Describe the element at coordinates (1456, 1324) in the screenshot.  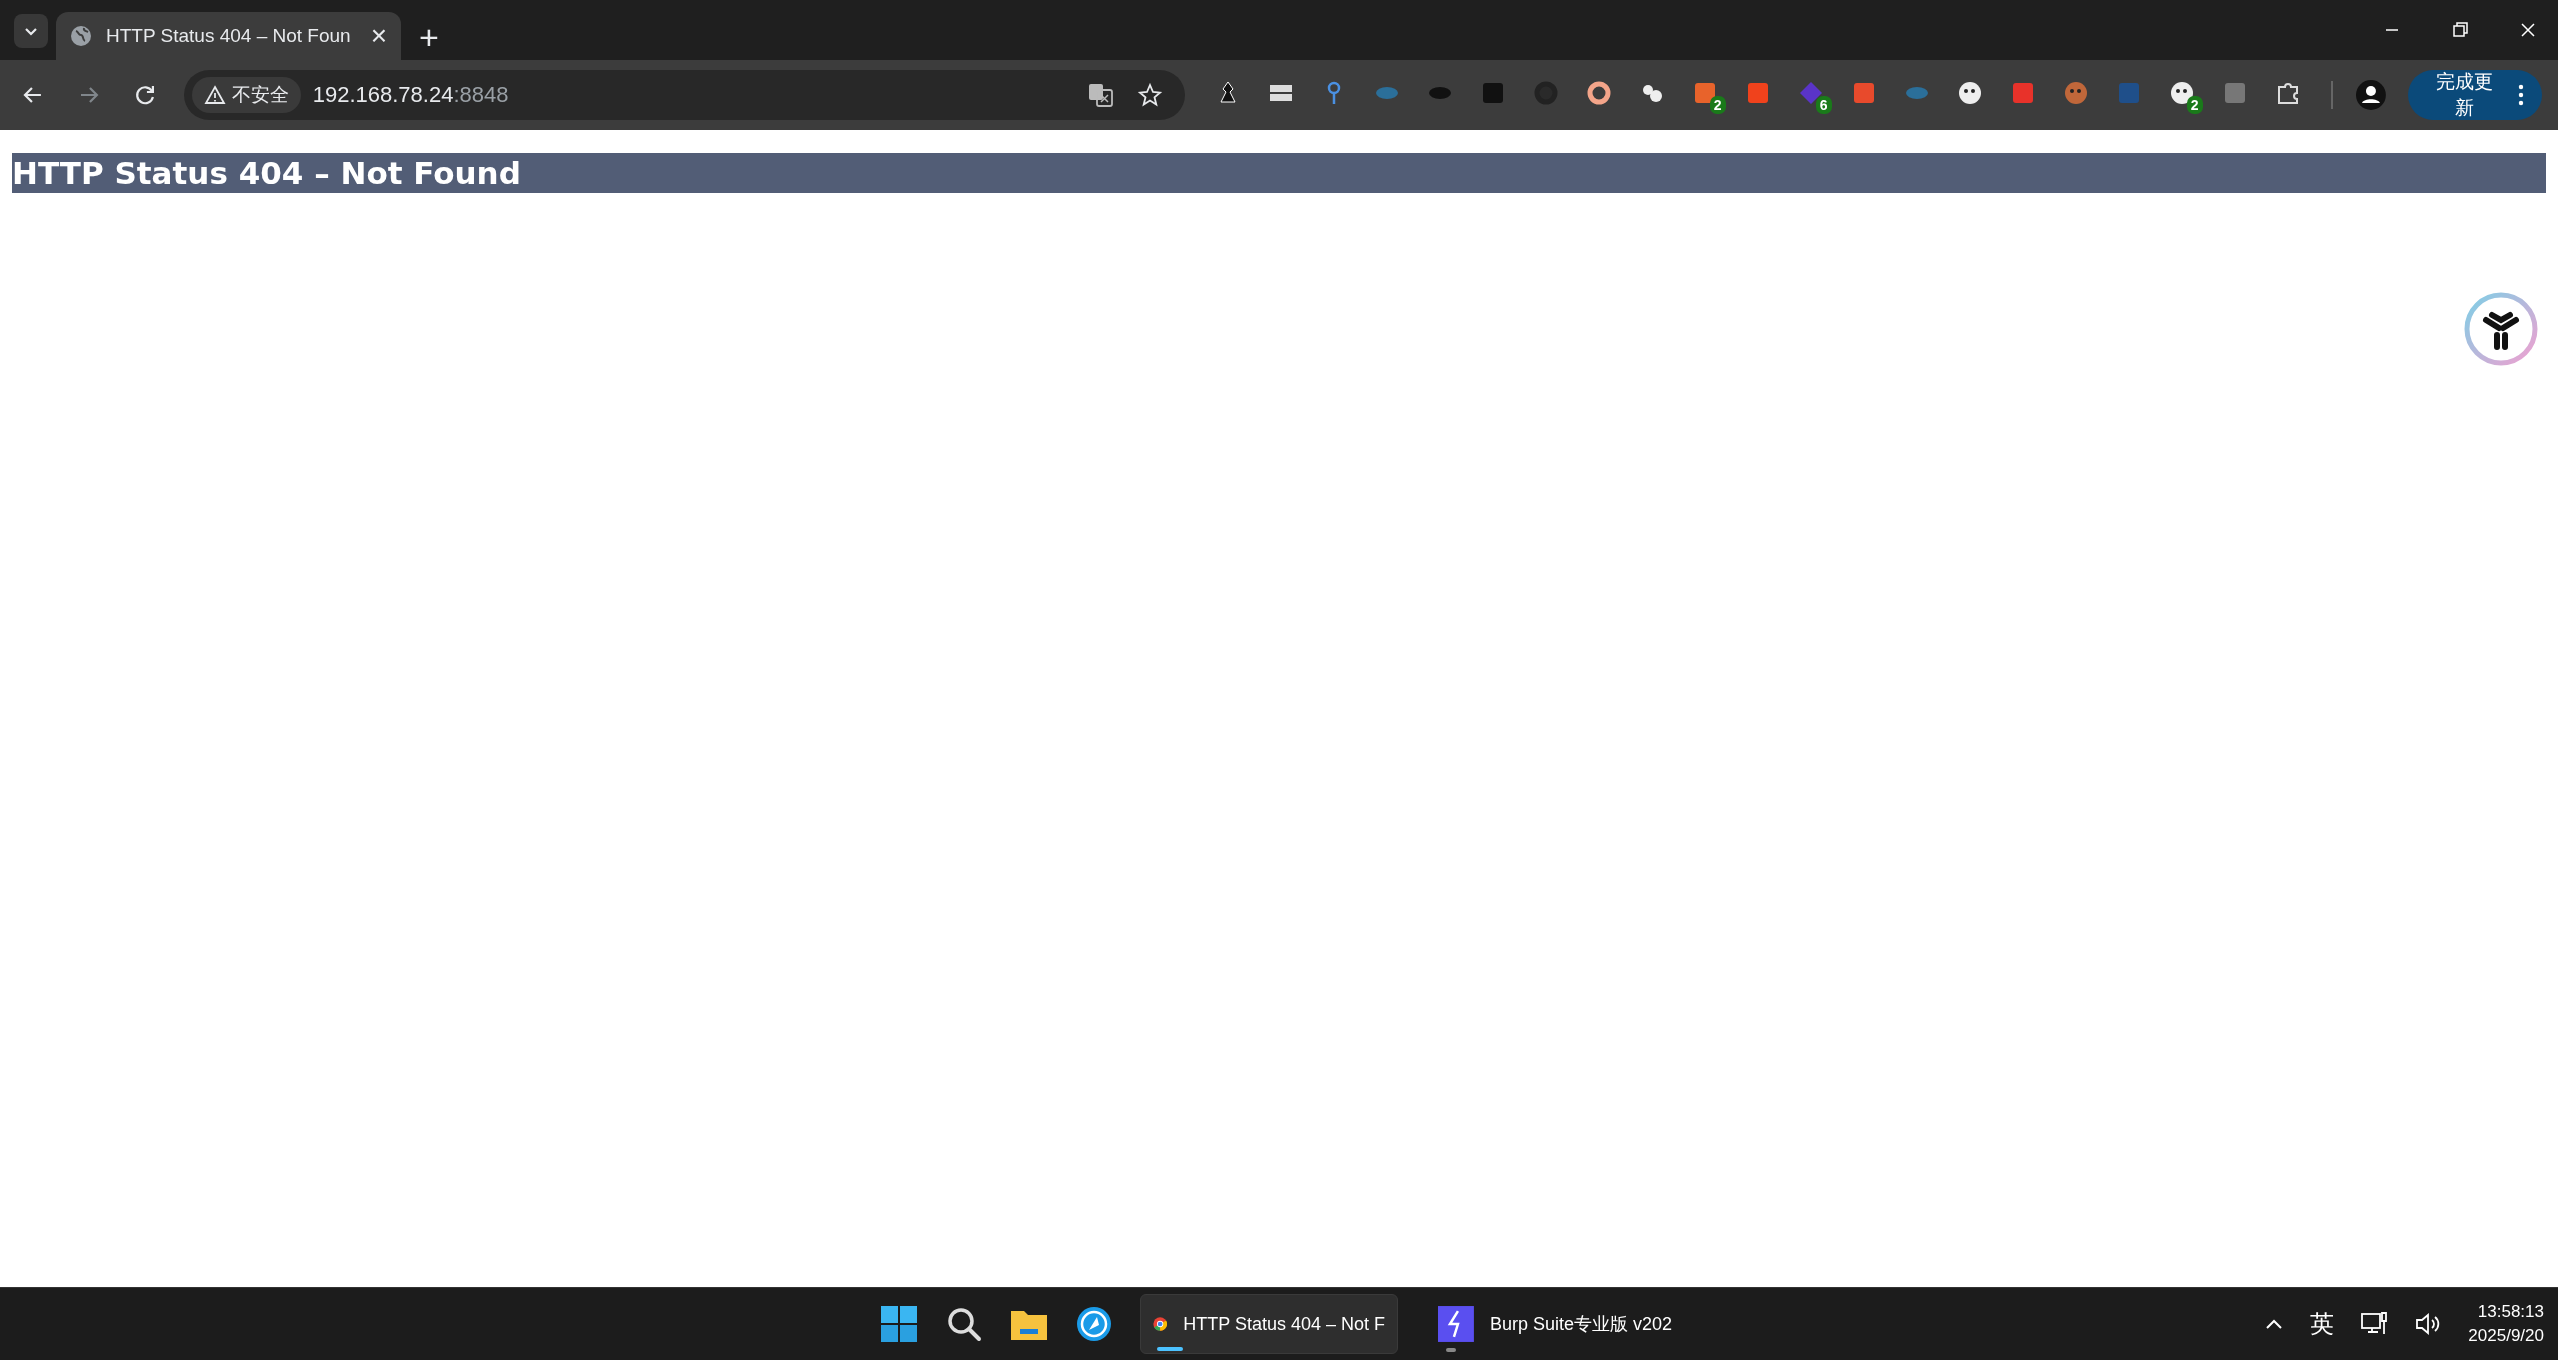
I see `lightning-bolt-icon` at that location.